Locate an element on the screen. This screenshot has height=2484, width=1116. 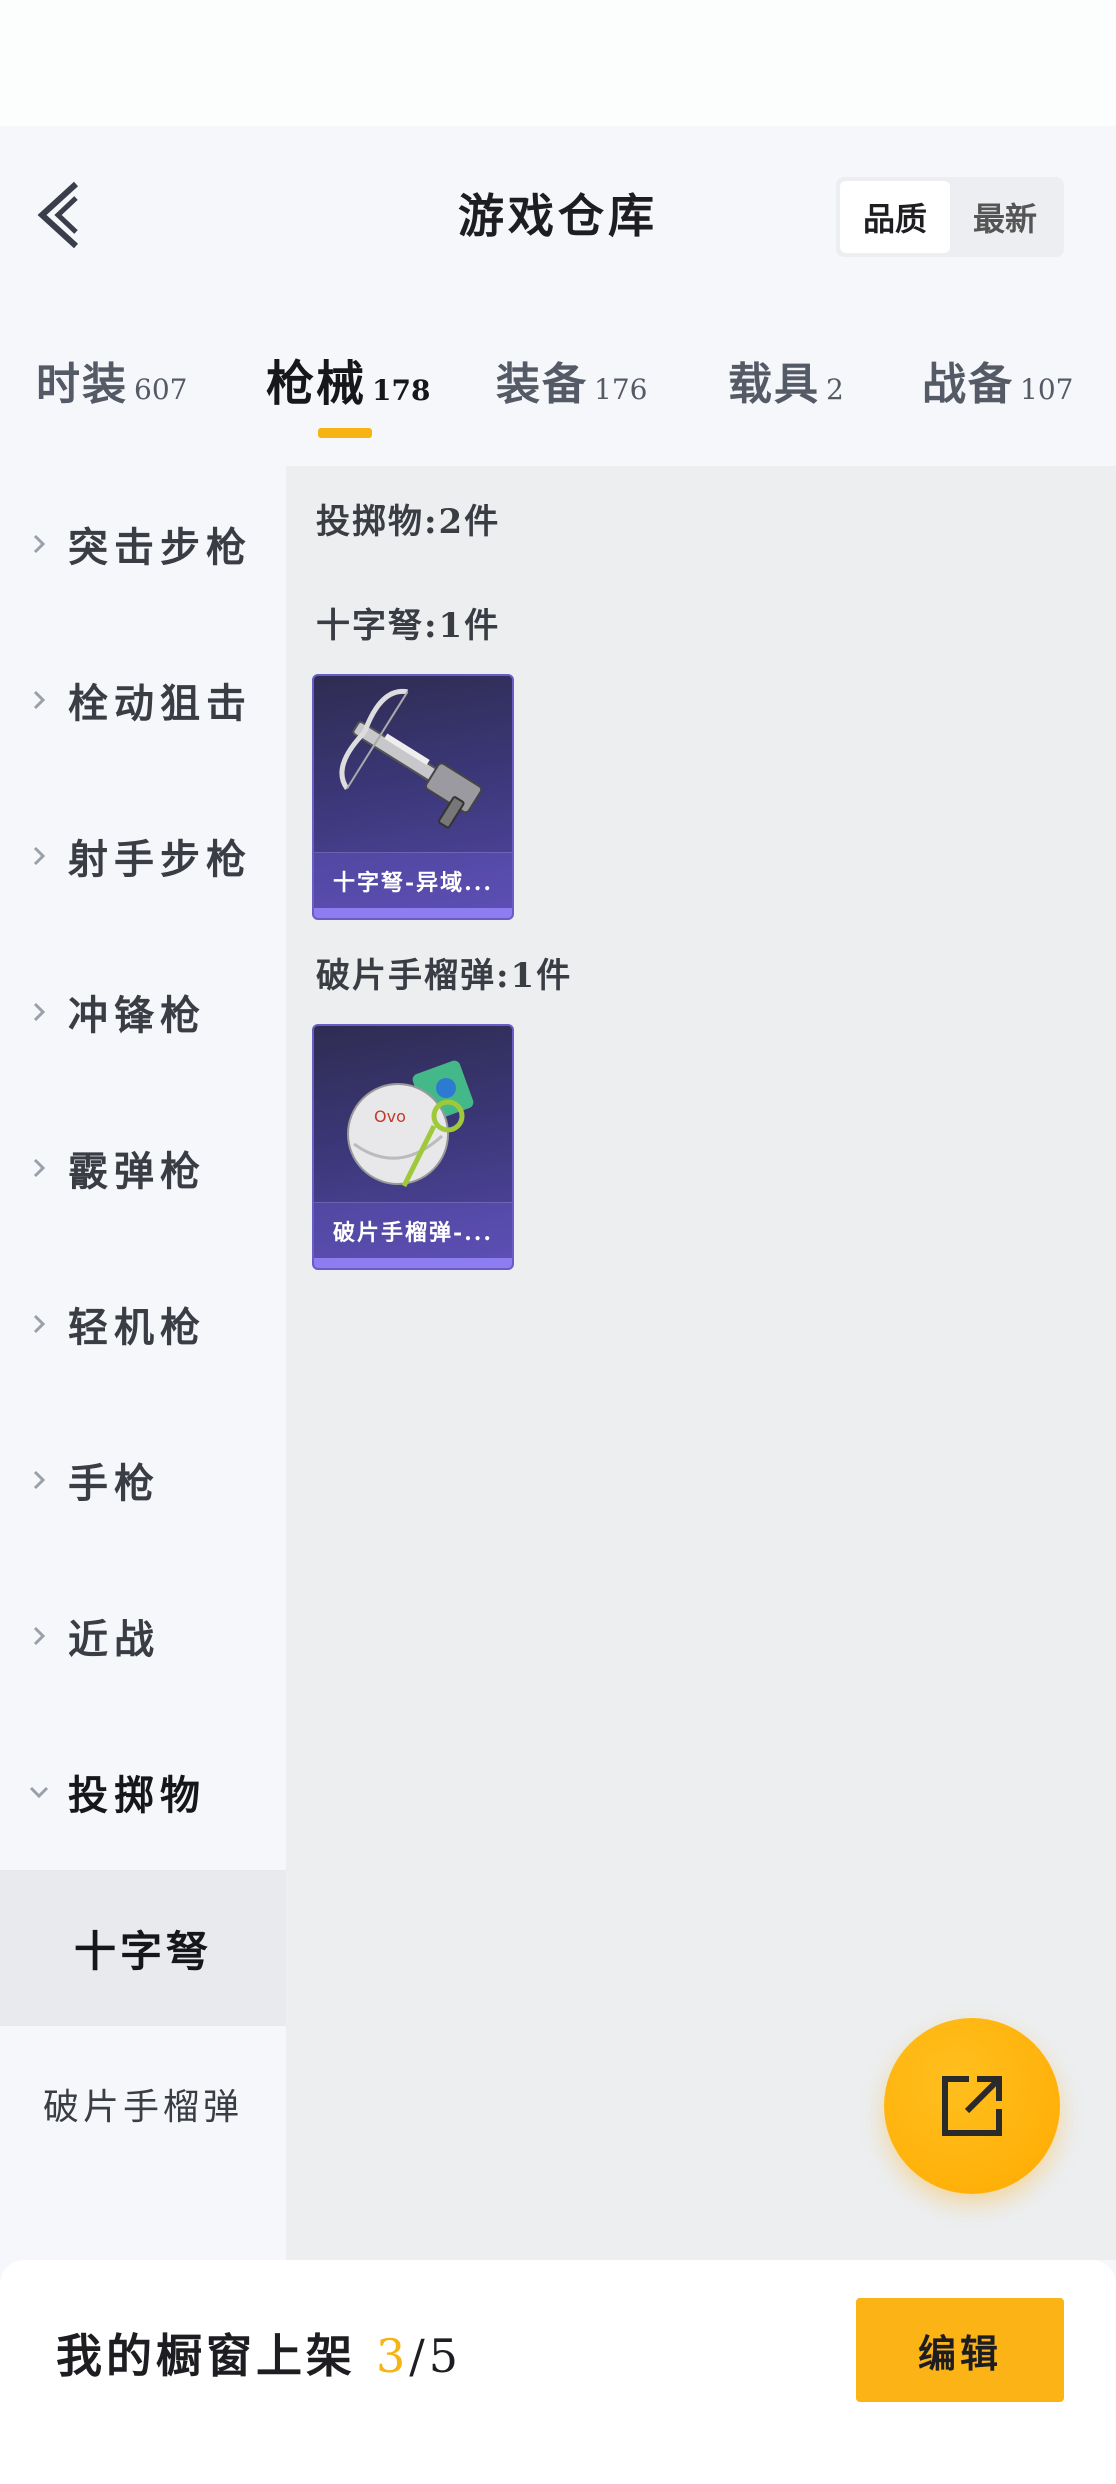
sidebar-item-pistol: 手枪 is located at coordinates (143, 1480).